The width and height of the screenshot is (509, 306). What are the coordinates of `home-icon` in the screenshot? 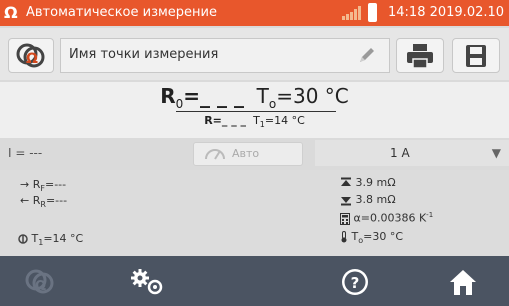 It's located at (463, 282).